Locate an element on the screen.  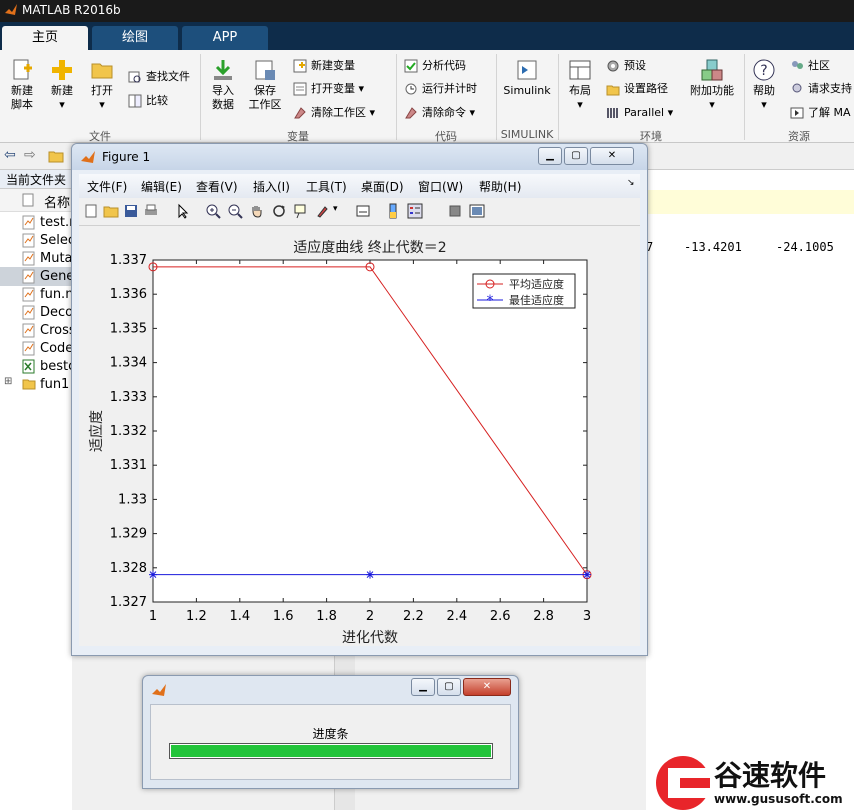
show-plot-tools-icon is located at coordinates (477, 211).